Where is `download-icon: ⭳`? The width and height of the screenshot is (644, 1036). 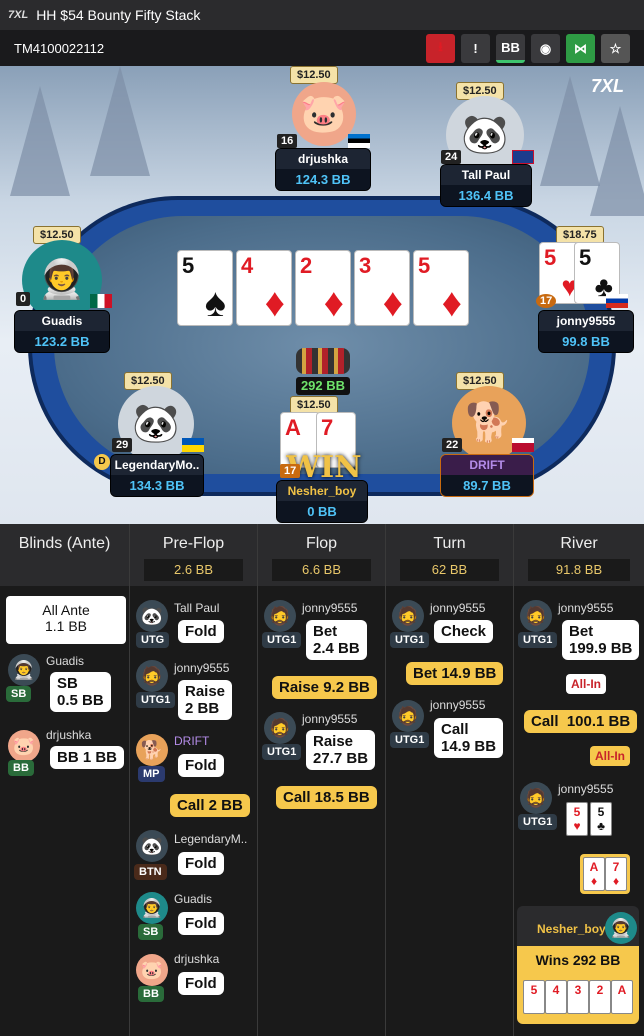
download-icon: ⭳ is located at coordinates (440, 46).